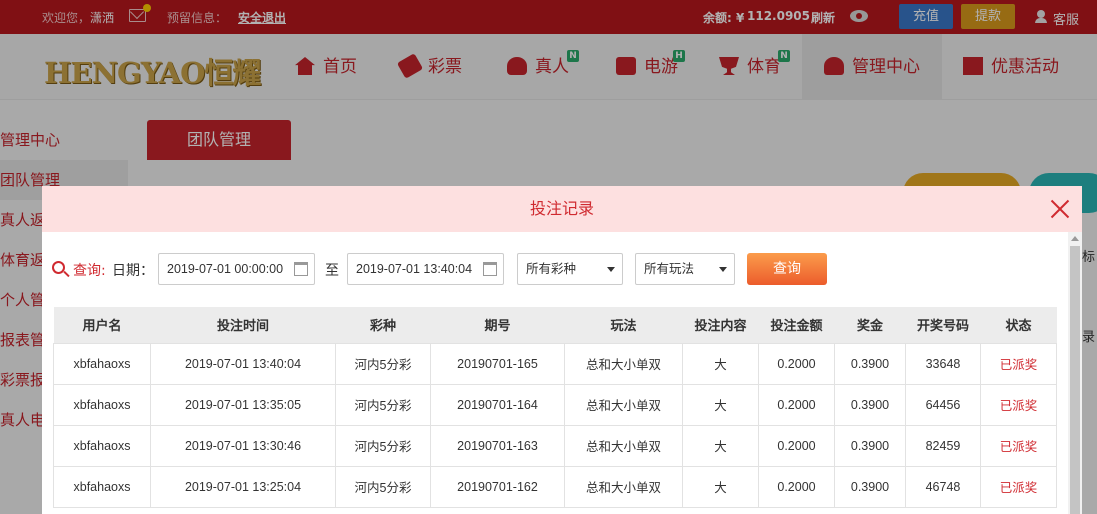  Describe the element at coordinates (243, 486) in the screenshot. I see `table-cell: 2019-07-01 13:25:04` at that location.